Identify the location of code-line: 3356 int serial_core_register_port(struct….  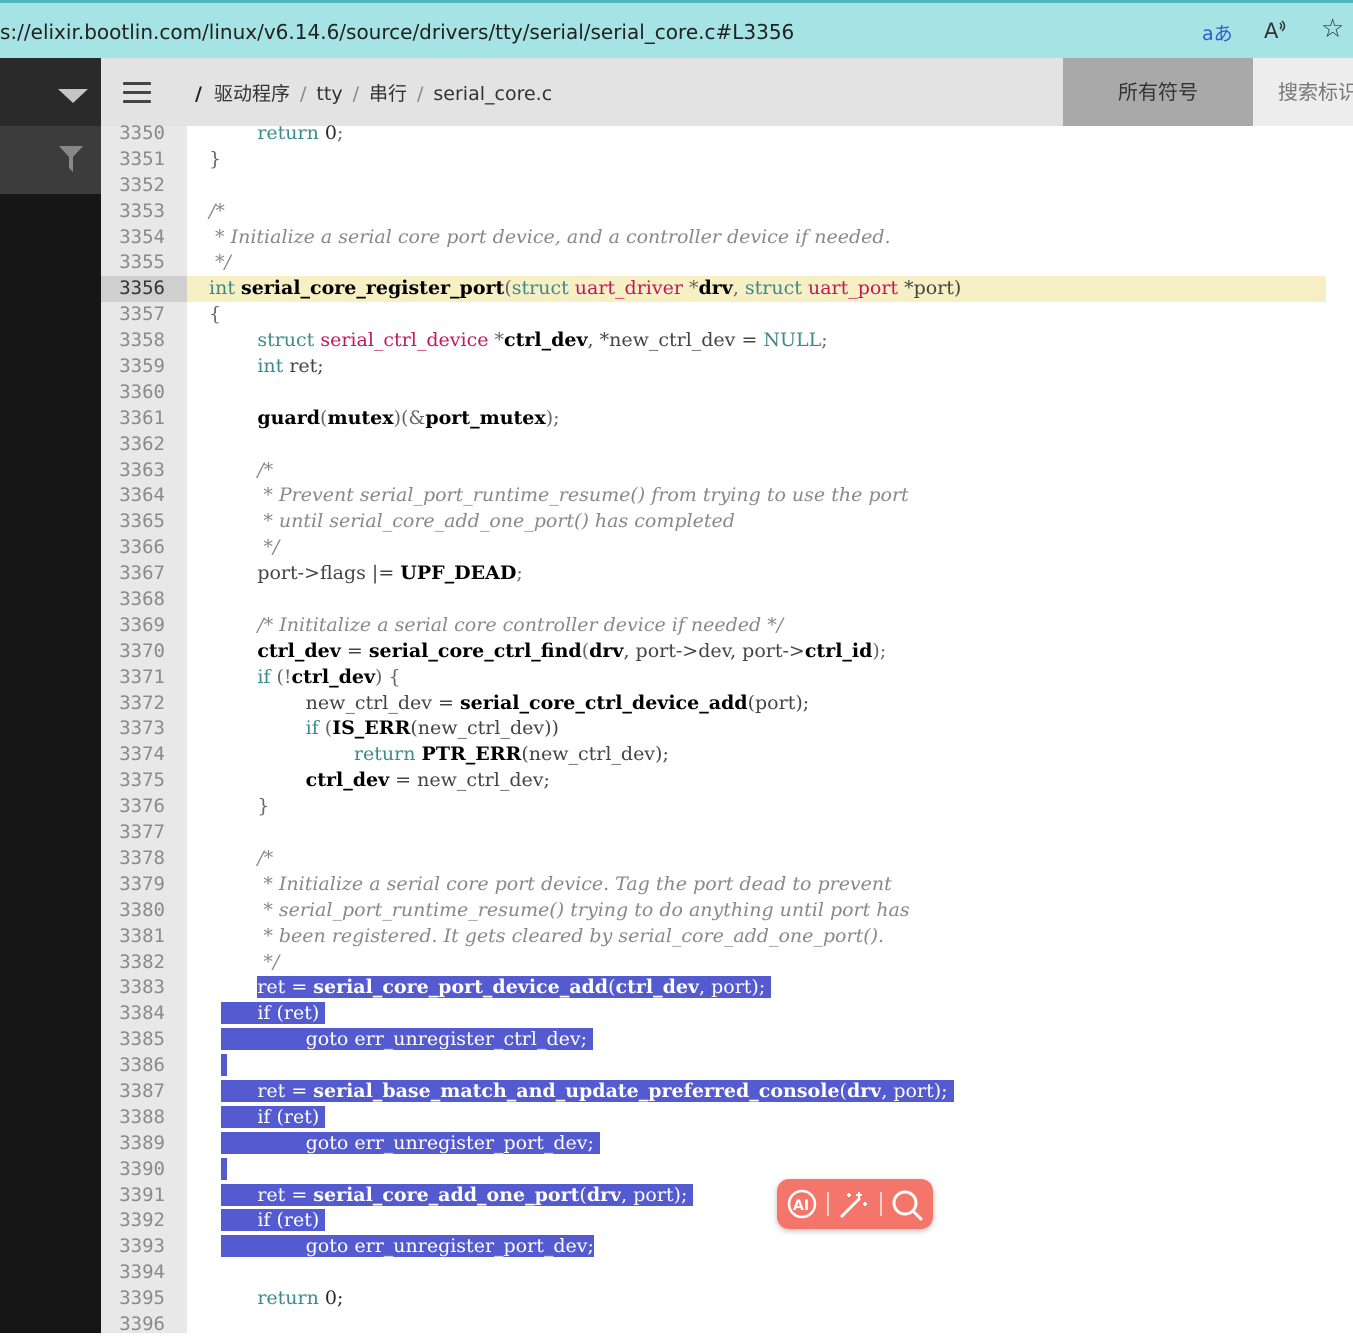
(727, 289).